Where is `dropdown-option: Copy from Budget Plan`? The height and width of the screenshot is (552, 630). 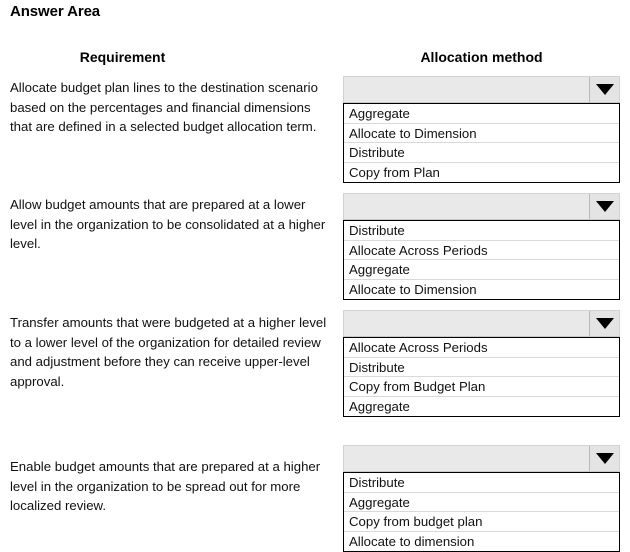
dropdown-option: Copy from Budget Plan is located at coordinates (481, 387).